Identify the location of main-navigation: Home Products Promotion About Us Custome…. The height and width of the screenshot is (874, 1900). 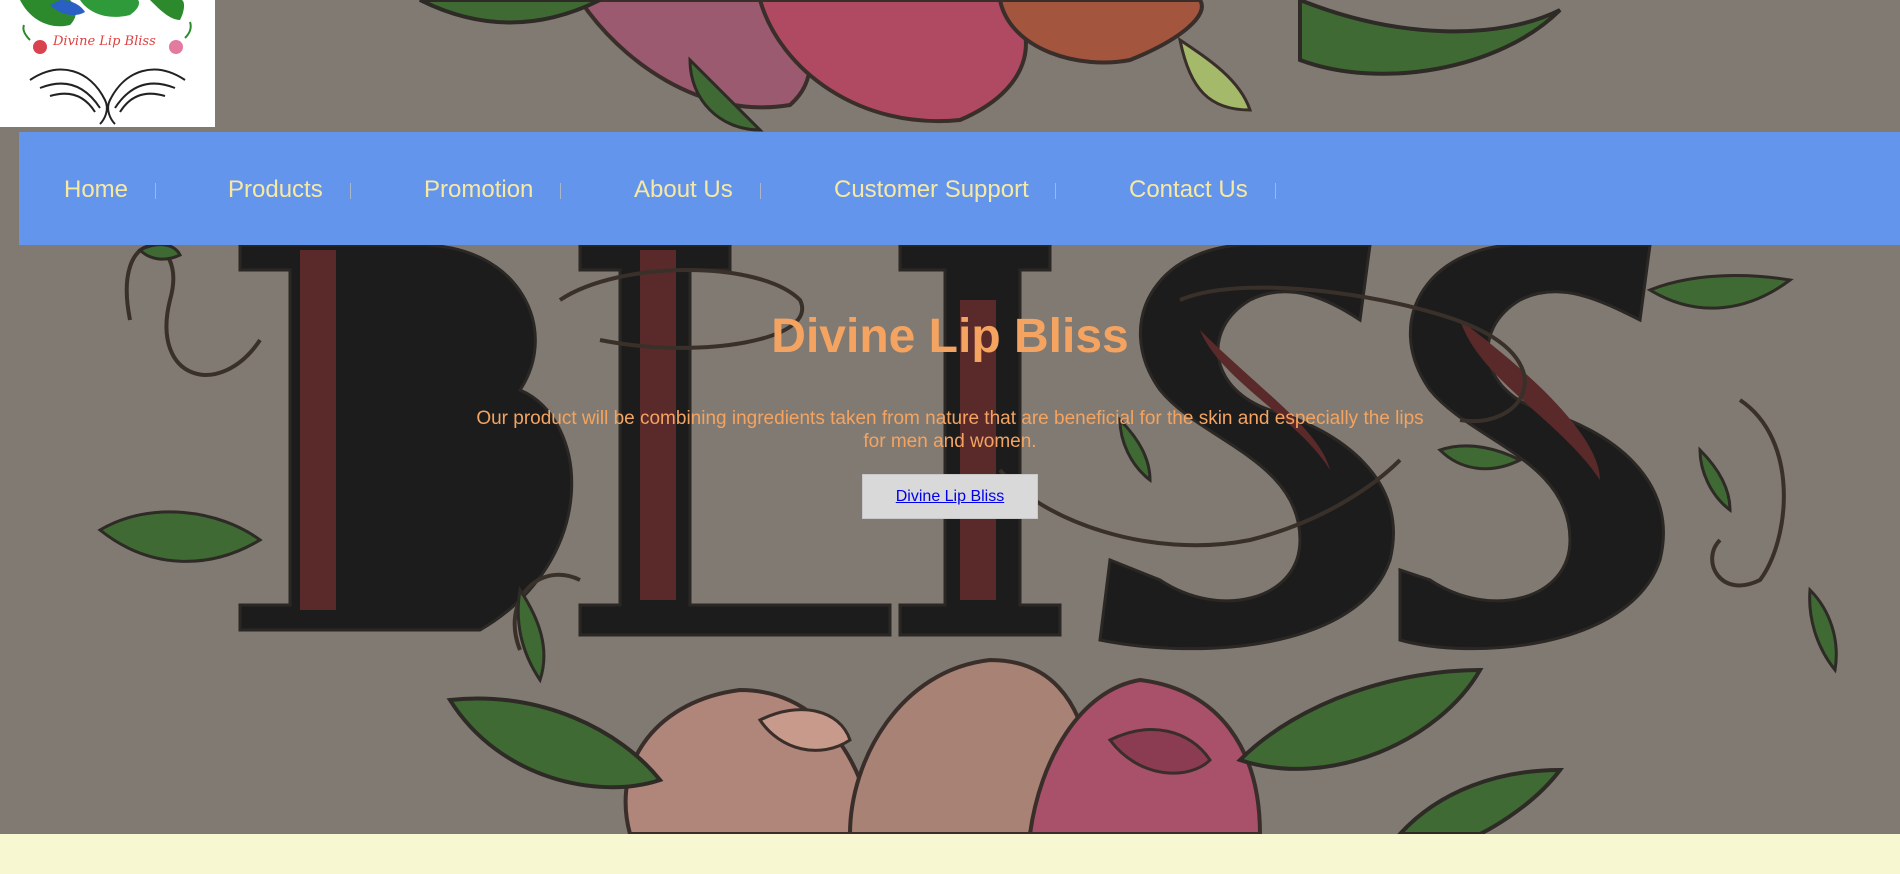
(959, 188).